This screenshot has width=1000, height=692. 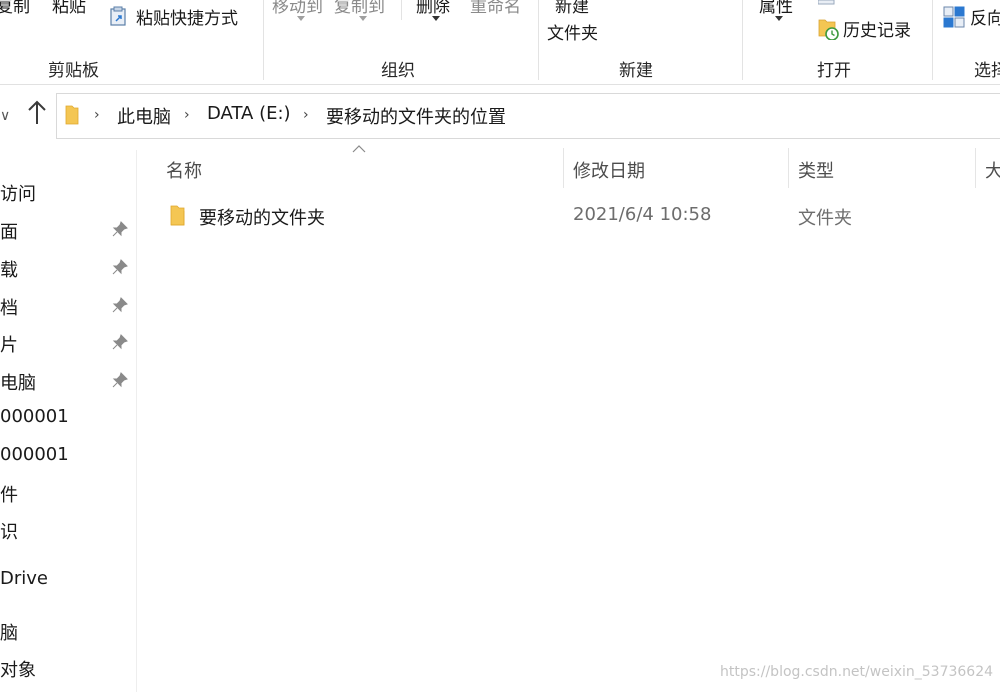 What do you see at coordinates (301, 18) in the screenshot?
I see `move-to-dropdown-icon` at bounding box center [301, 18].